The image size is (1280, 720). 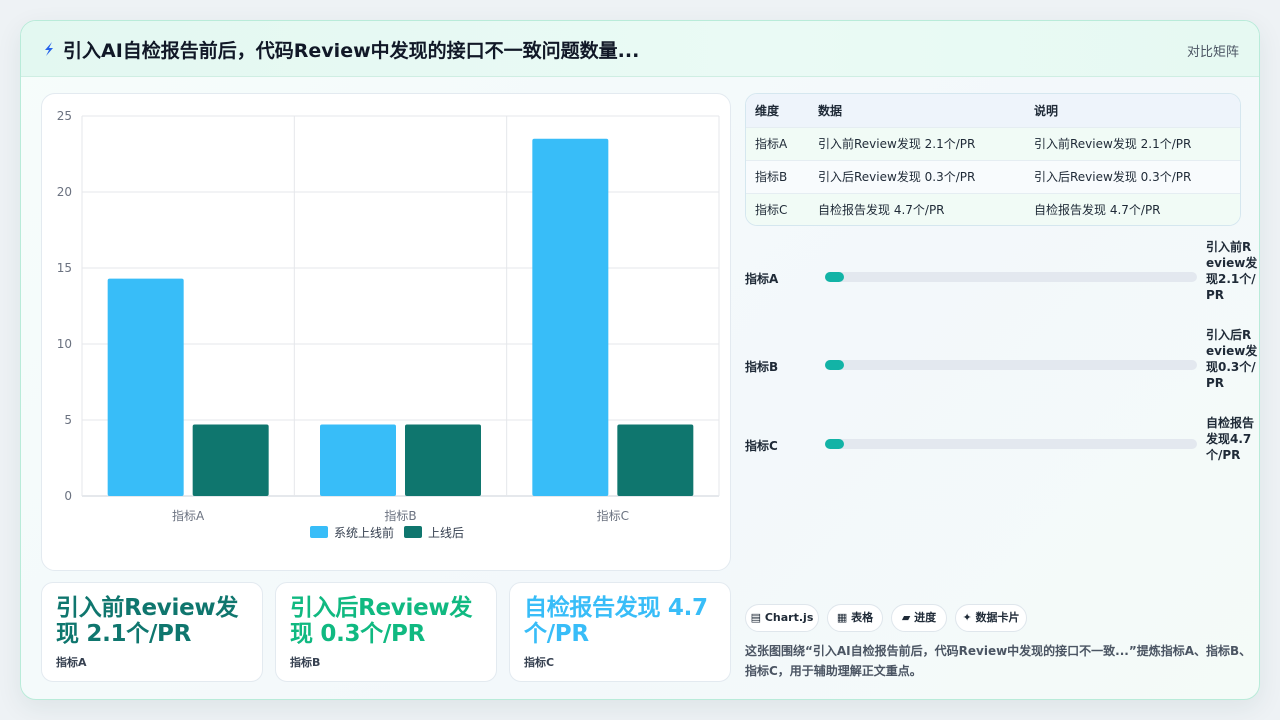 What do you see at coordinates (1132, 110) in the screenshot?
I see `table-header-cell: 说明` at bounding box center [1132, 110].